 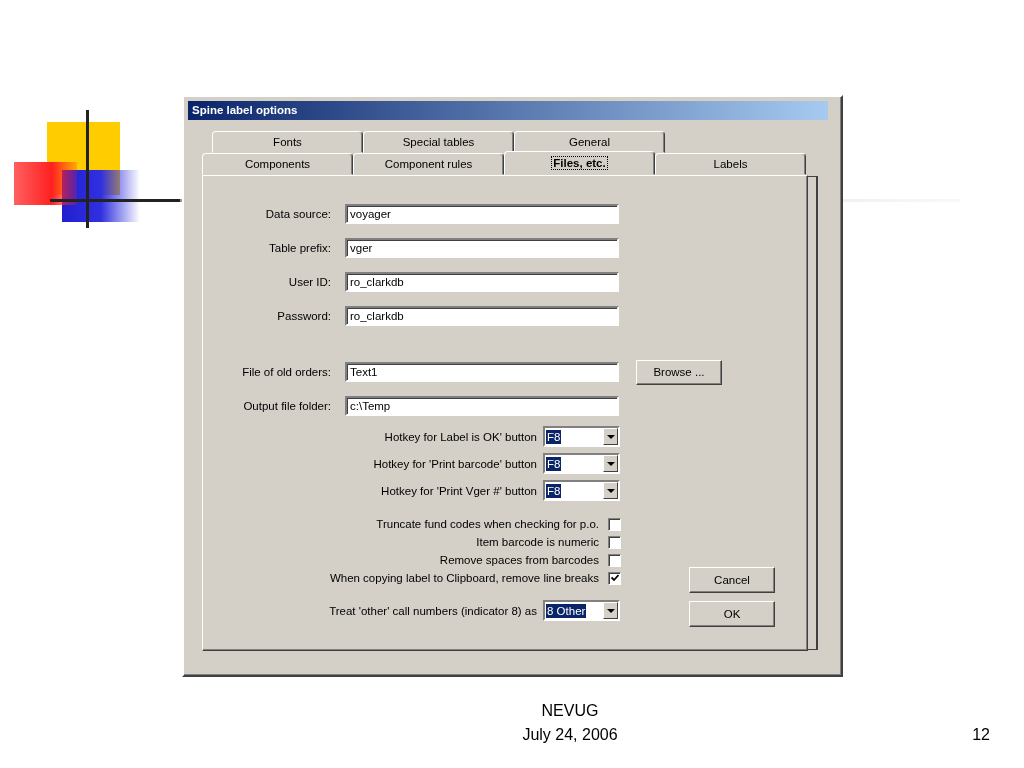 I want to click on field-label: File of old orders:, so click(x=286, y=372).